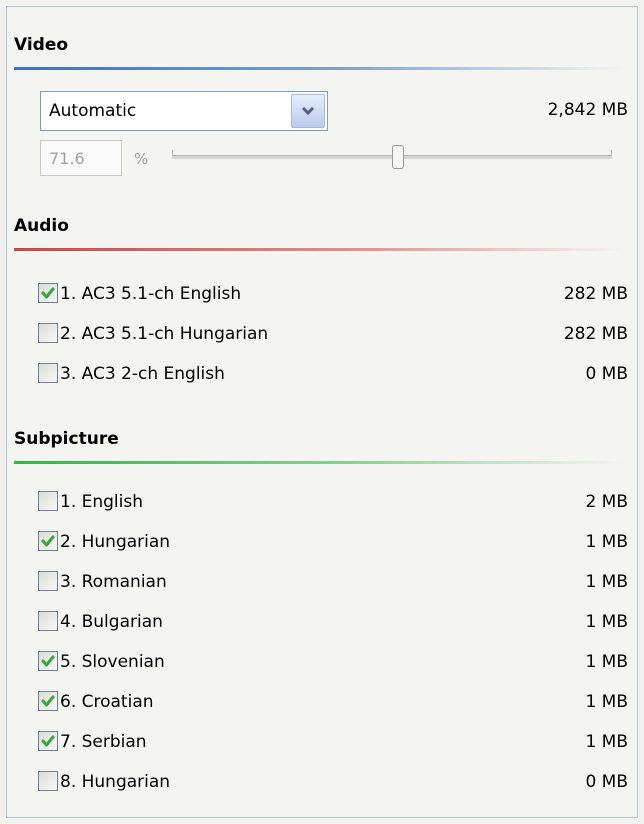 This screenshot has height=824, width=644. I want to click on video-percent-input: 71.6, so click(81, 158).